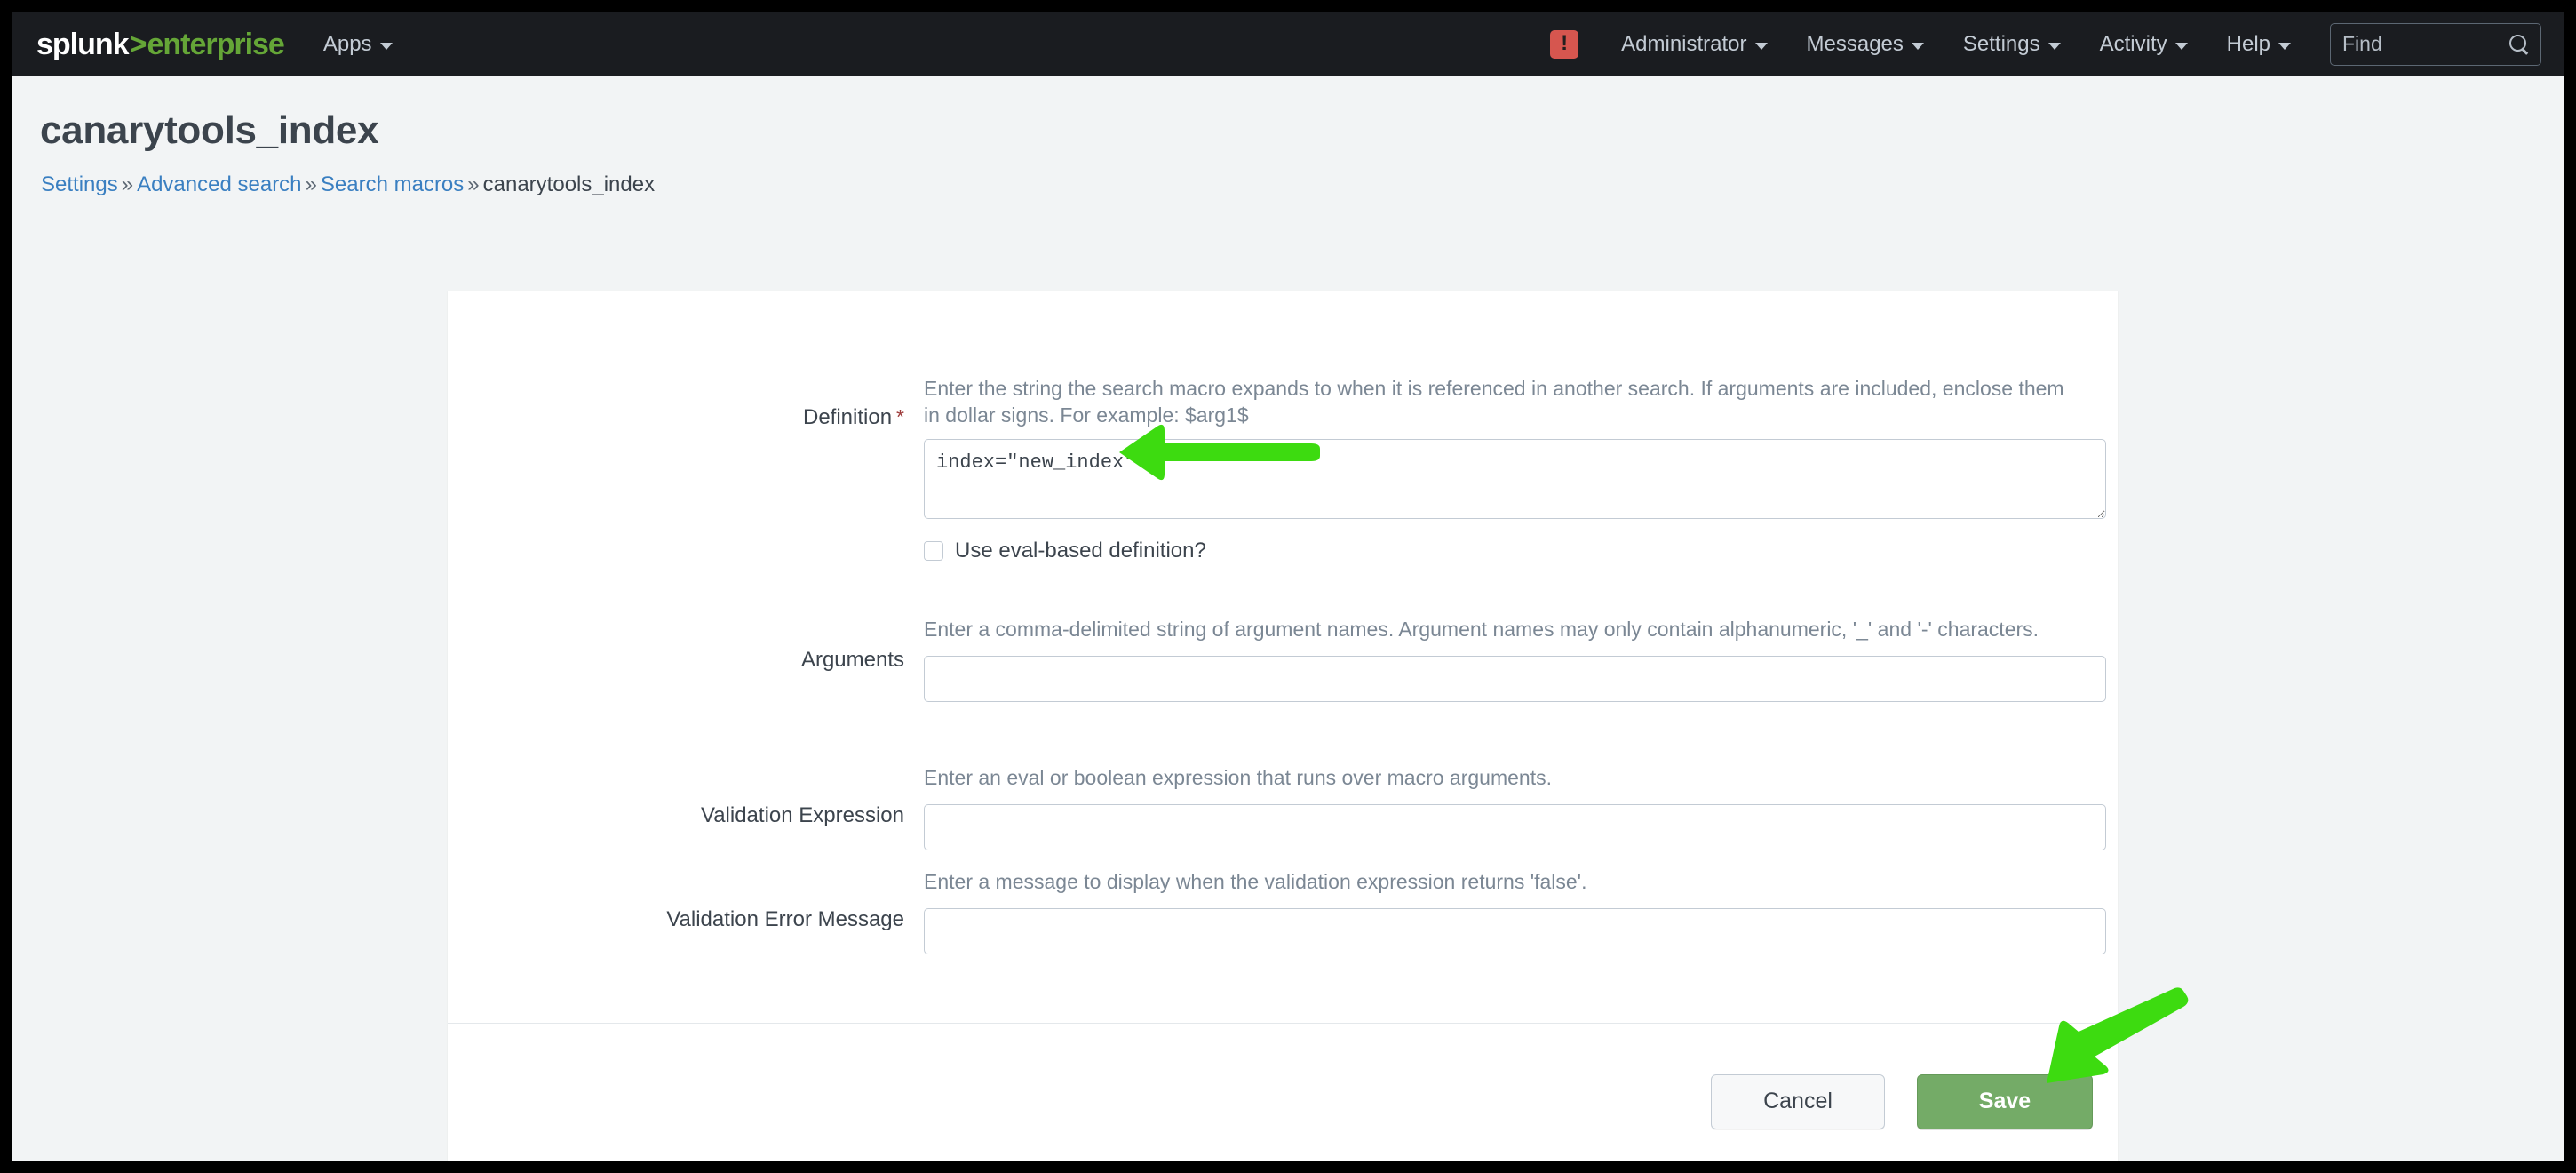 This screenshot has width=2576, height=1173. I want to click on eval-based-definition-row: Use eval-based definition?, so click(1515, 551).